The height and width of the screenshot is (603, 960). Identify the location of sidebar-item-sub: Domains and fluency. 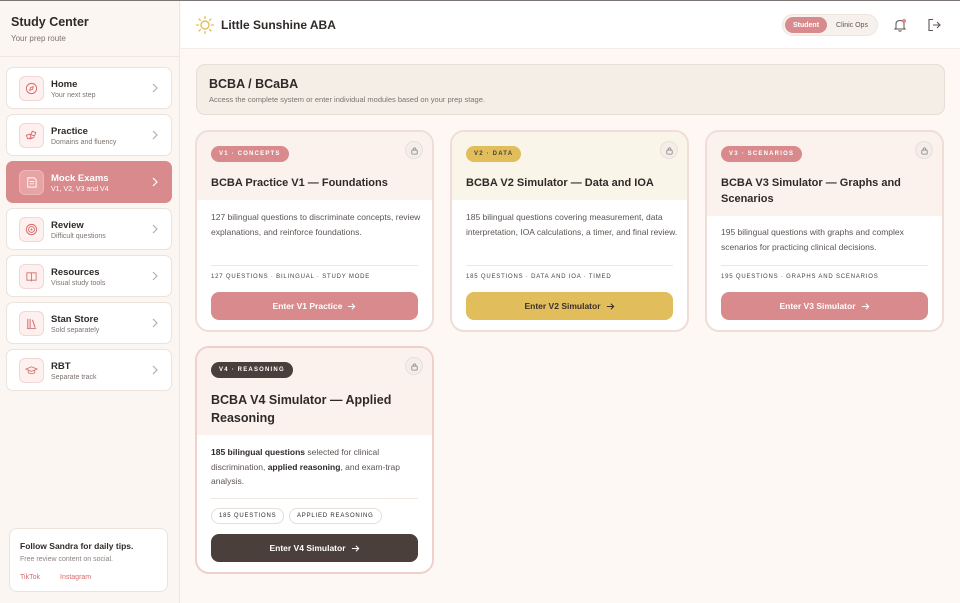
(84, 142).